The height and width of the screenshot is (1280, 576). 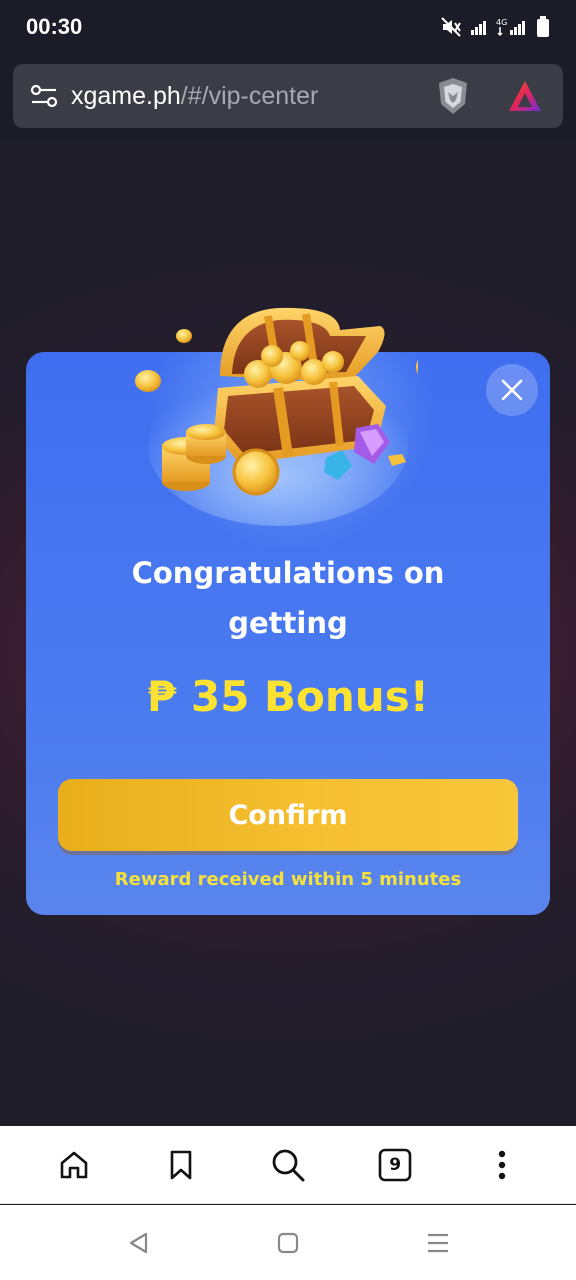 I want to click on status-bar: 00:30 4G, so click(x=288, y=27).